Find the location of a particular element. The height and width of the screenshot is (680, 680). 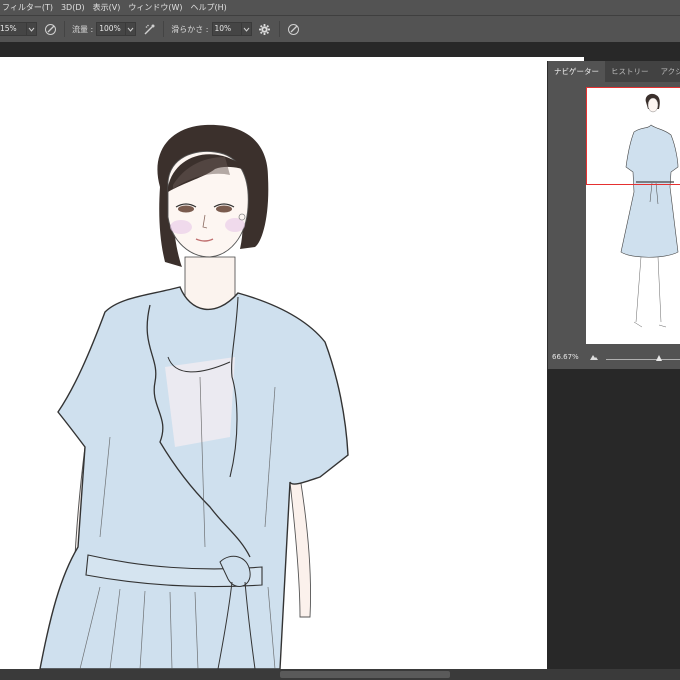

zoom-out-icon is located at coordinates (594, 357).